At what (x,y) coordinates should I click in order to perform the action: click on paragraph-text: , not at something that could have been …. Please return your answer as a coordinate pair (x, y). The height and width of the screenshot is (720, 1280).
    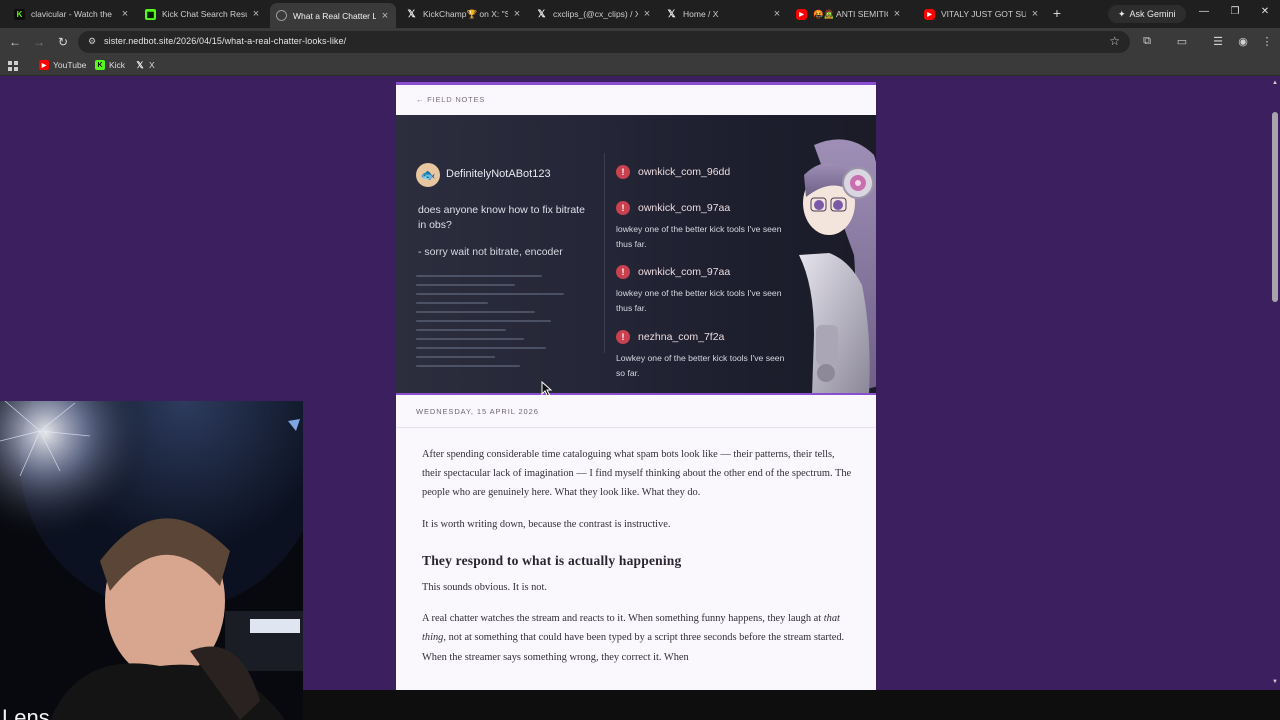
    Looking at the image, I should click on (633, 647).